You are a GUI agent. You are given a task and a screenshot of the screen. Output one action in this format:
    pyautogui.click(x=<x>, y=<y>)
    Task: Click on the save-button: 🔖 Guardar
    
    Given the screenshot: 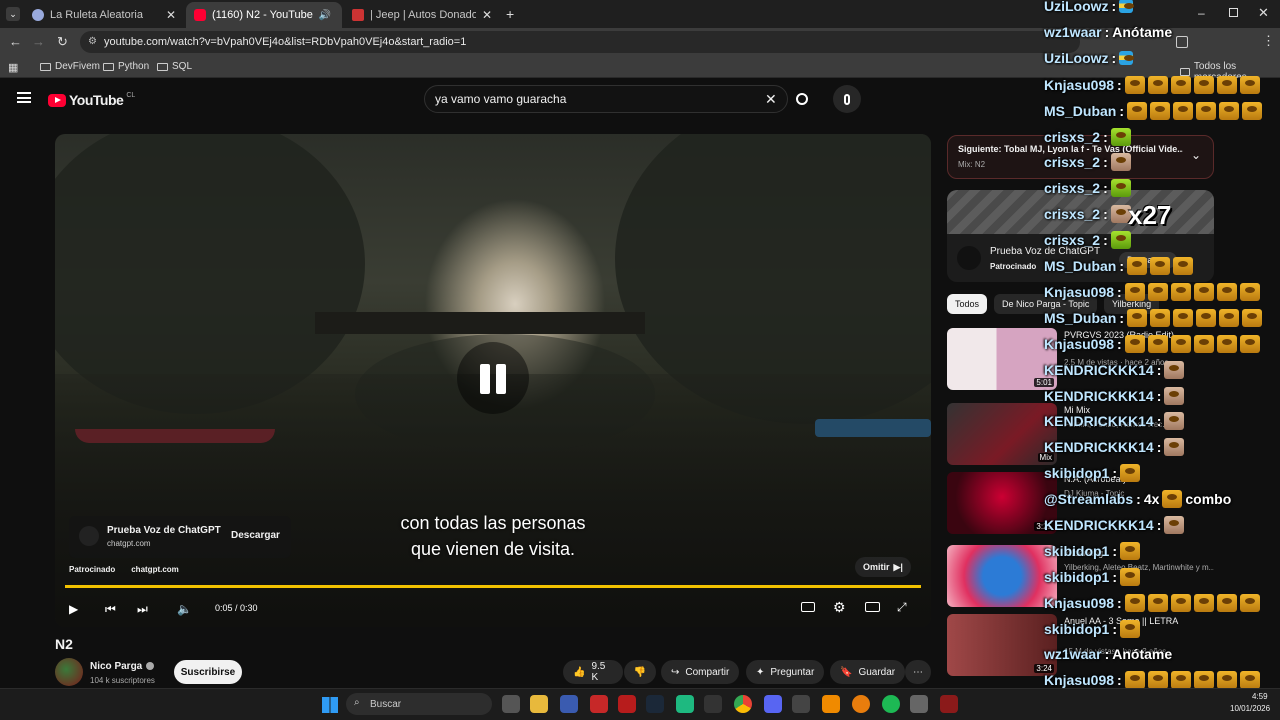 What is the action you would take?
    pyautogui.click(x=868, y=672)
    